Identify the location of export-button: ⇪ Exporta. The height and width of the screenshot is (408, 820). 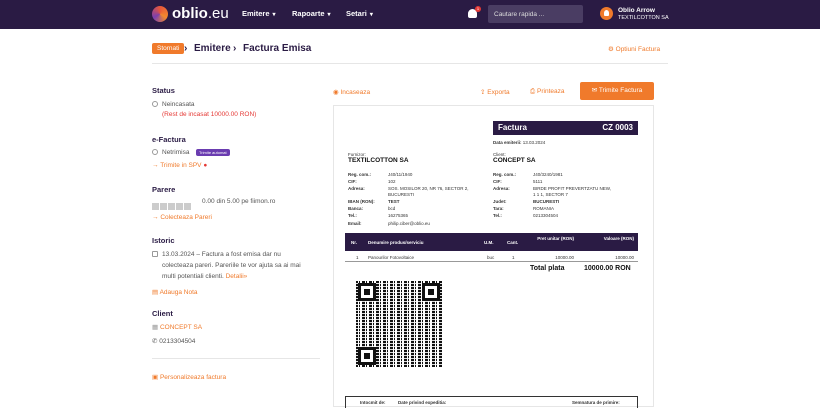
(495, 92).